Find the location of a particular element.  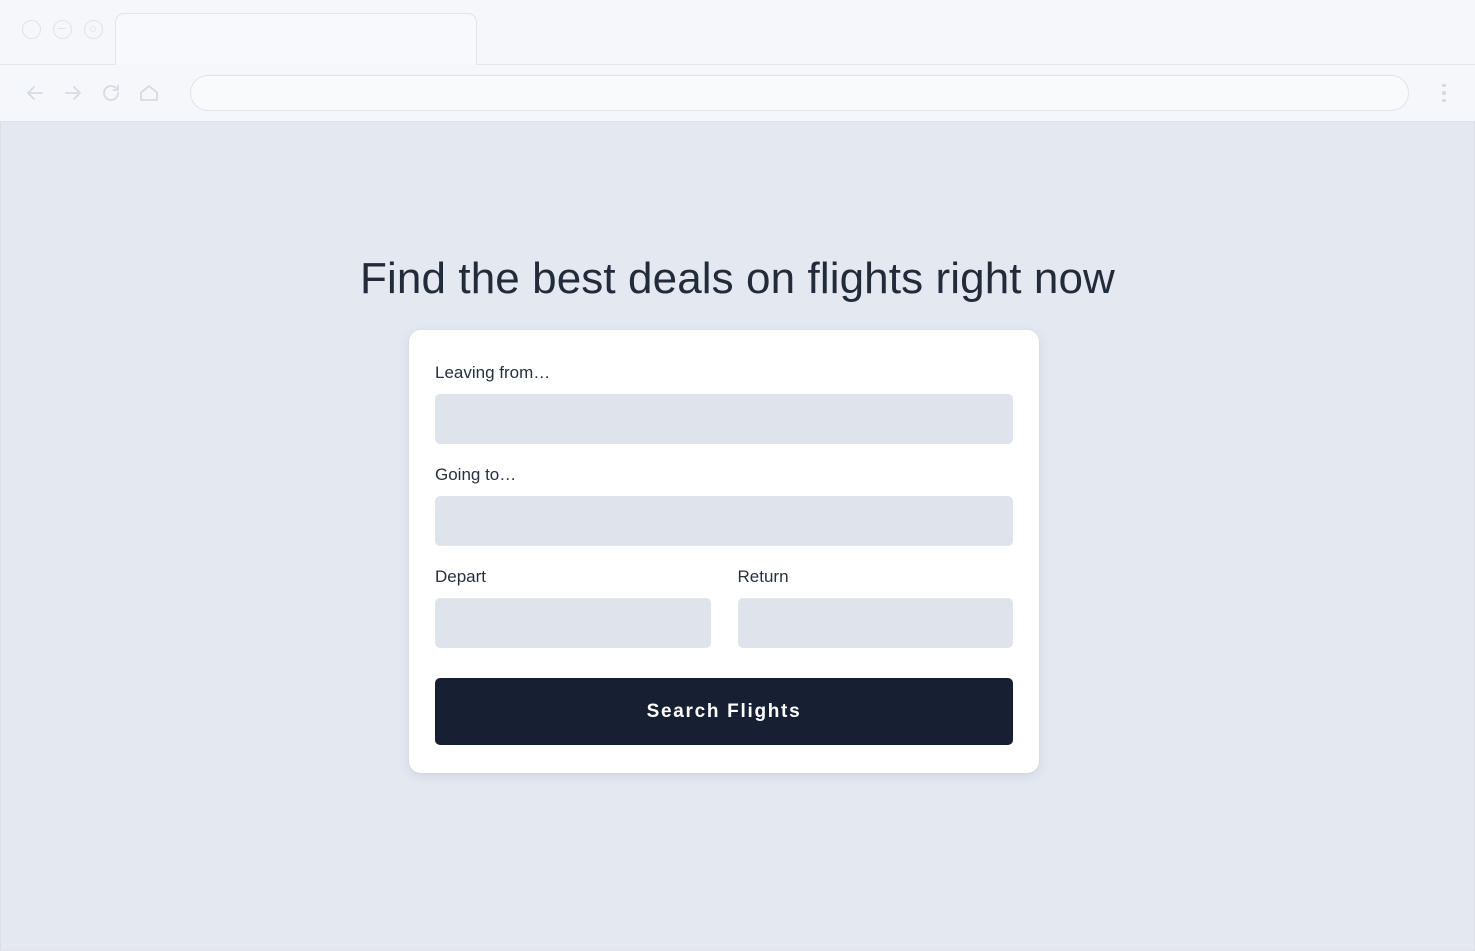

minimize-window-icon is located at coordinates (62, 29).